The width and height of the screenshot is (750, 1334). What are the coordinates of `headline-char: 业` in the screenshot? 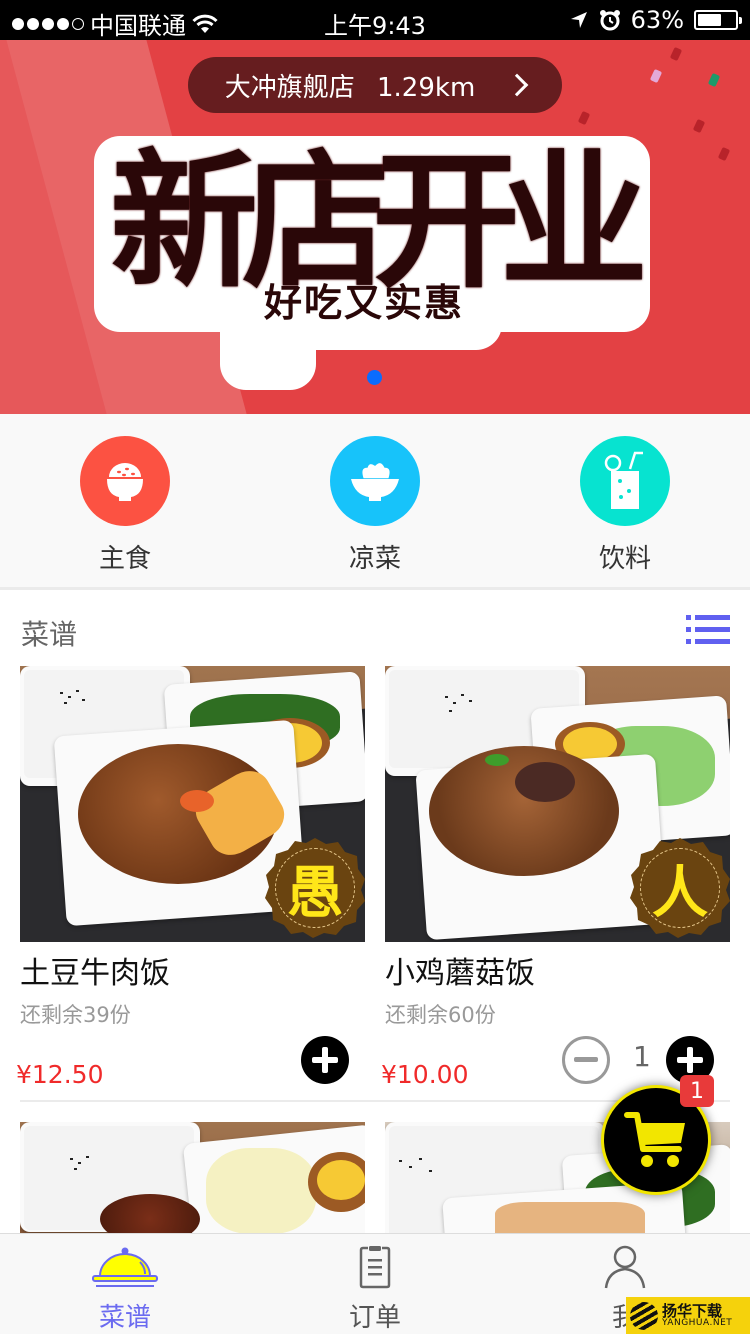 It's located at (574, 222).